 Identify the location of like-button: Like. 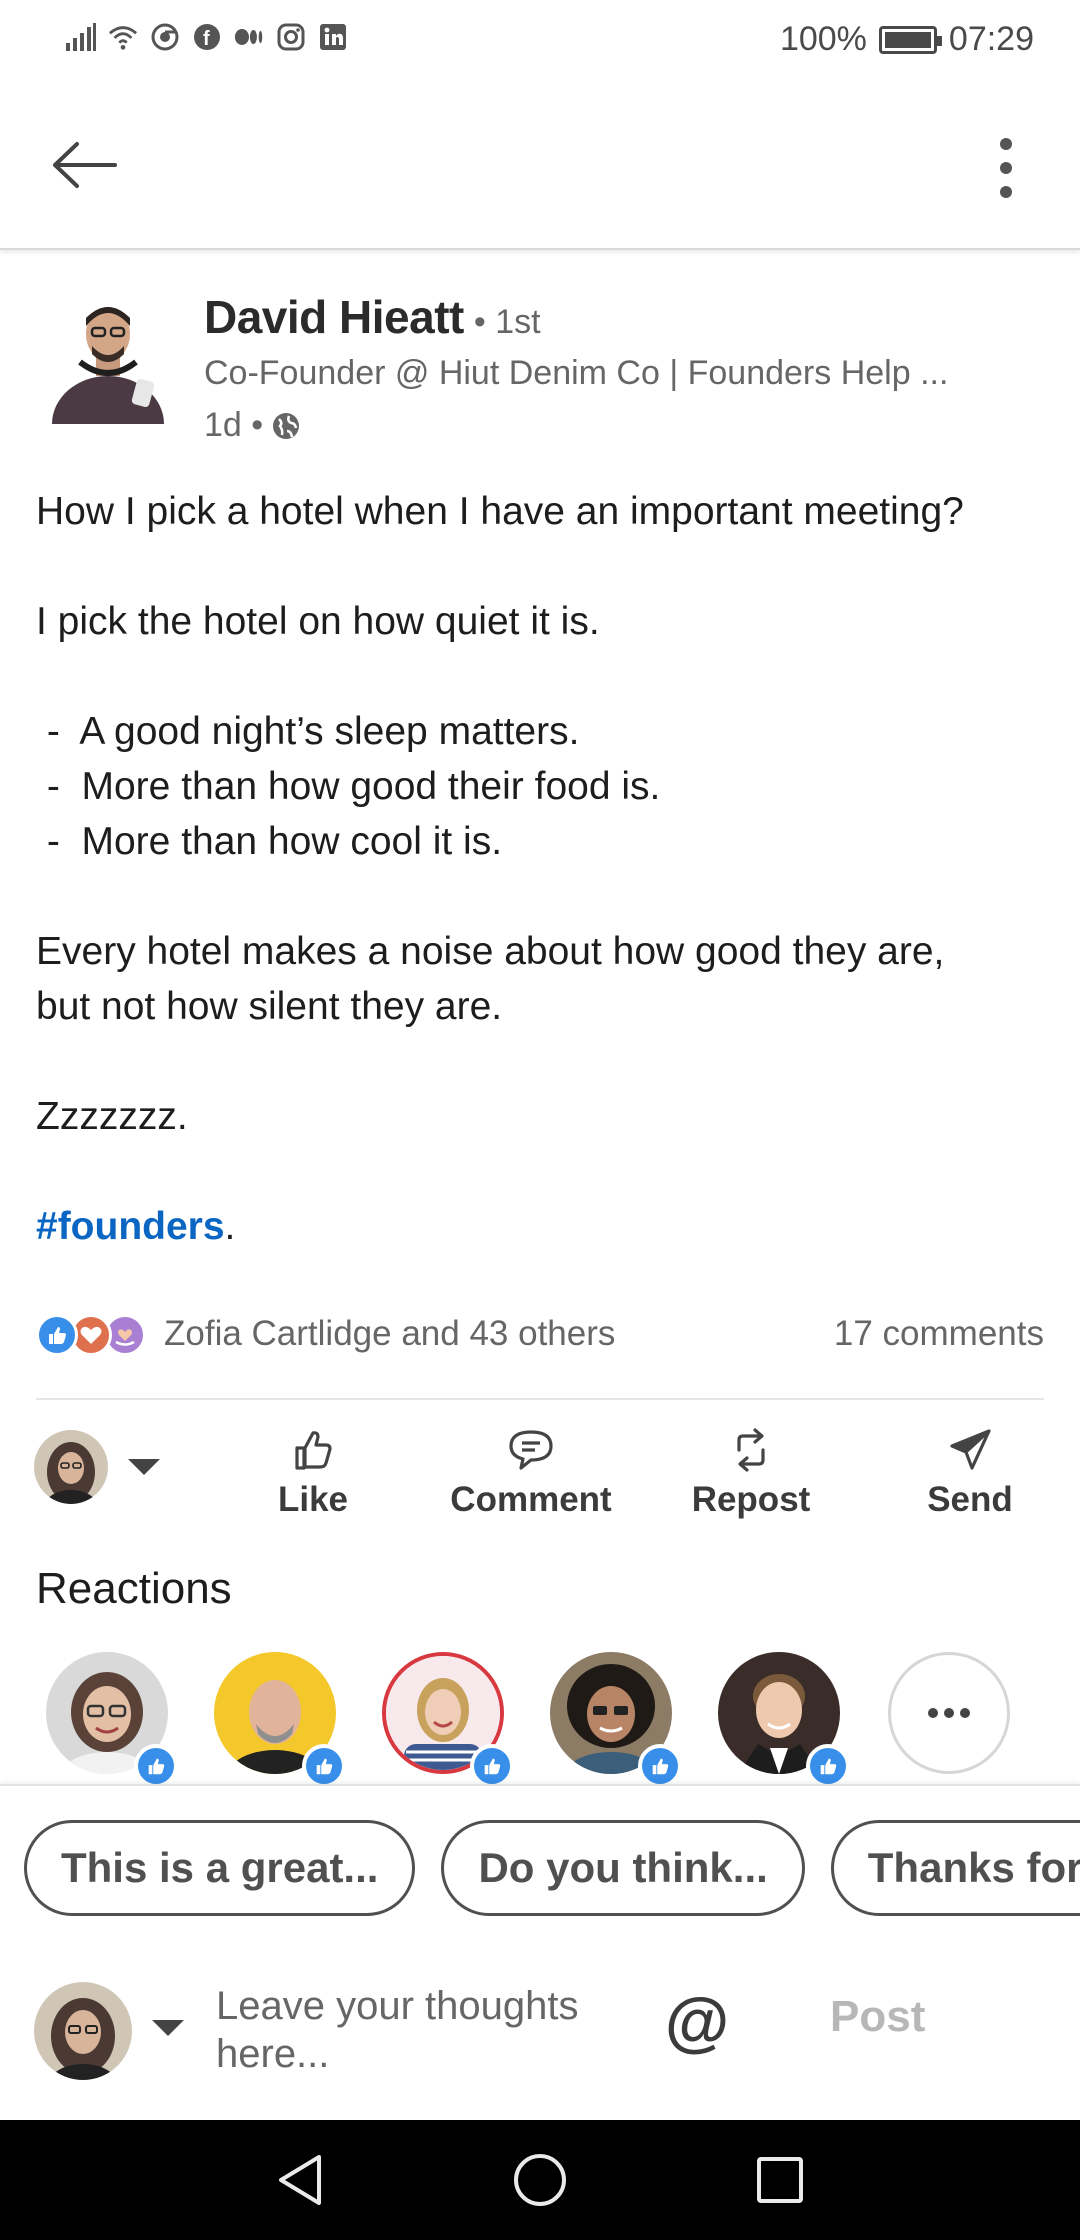
(313, 1470).